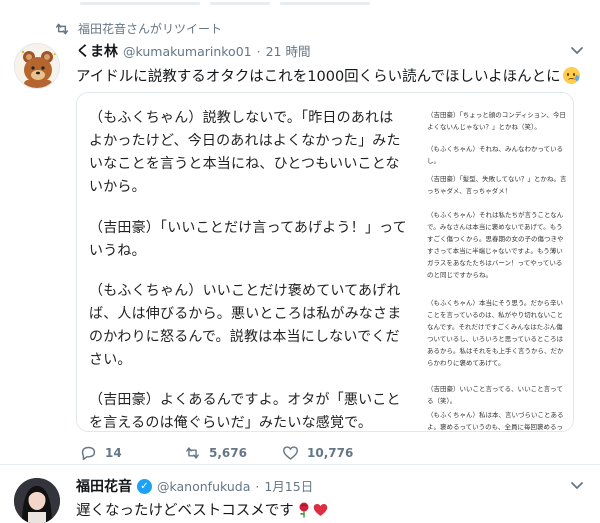  I want to click on tweet-text: 遅くなったけどベストコスメです, so click(202, 509).